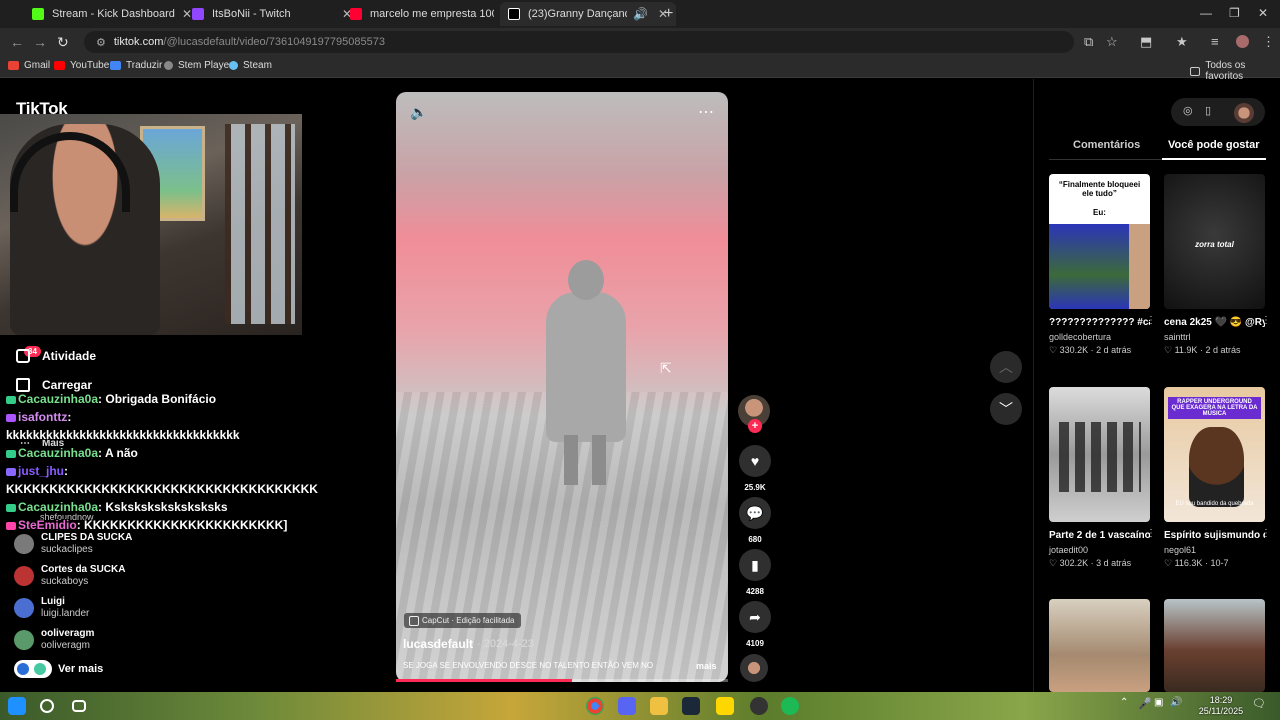  I want to click on bookmark-gmail: Gmail, so click(29, 65).